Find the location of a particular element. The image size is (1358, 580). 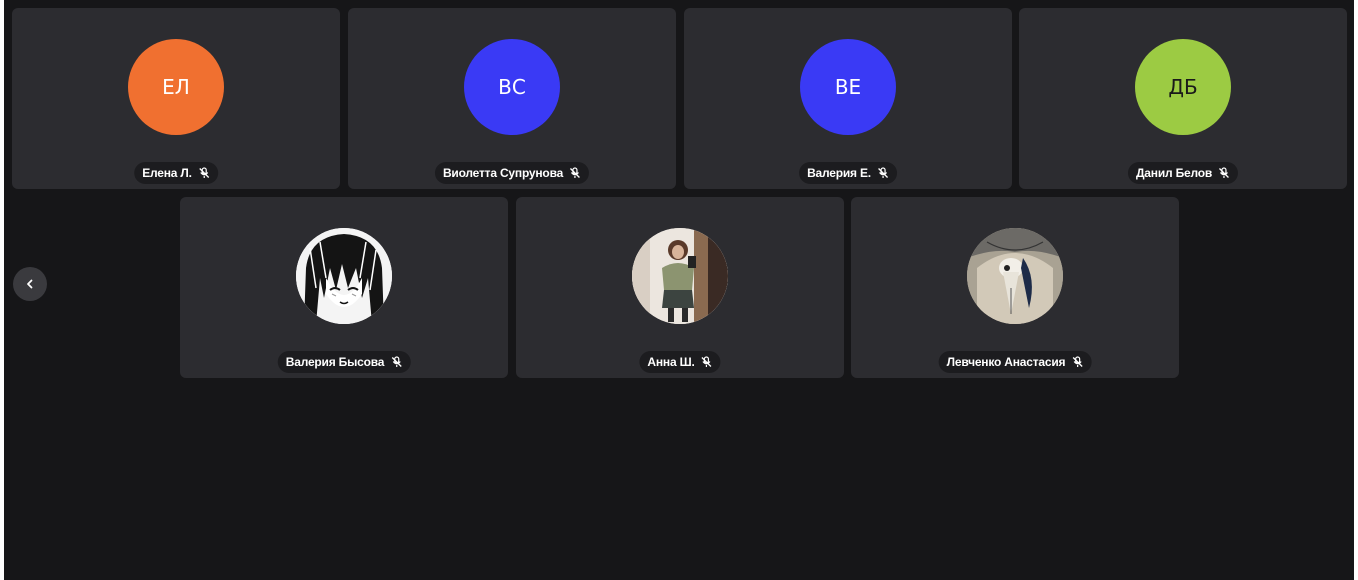

avatar-initials: ЕЛ is located at coordinates (176, 87).